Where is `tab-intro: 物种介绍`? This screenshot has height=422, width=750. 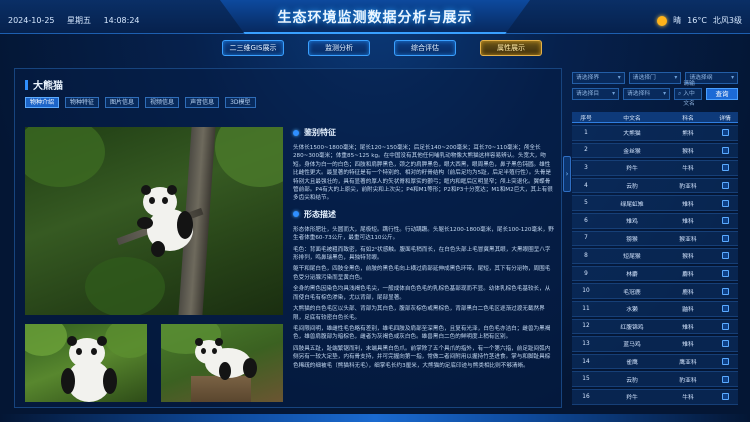
tab-intro: 物种介绍 is located at coordinates (42, 102).